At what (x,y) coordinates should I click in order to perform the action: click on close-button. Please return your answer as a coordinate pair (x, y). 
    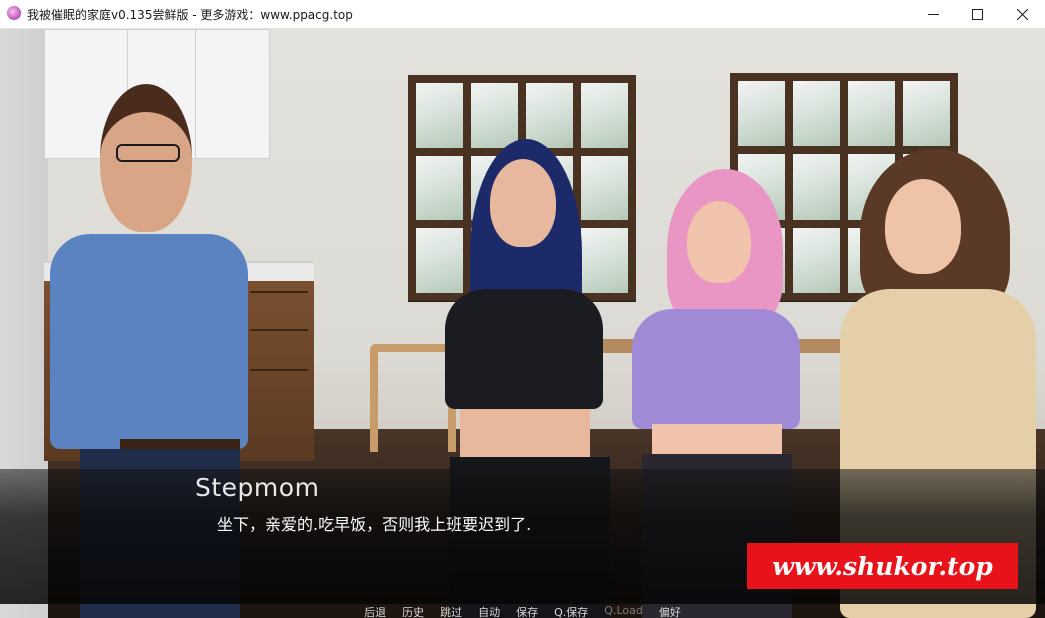
    Looking at the image, I should click on (1022, 14).